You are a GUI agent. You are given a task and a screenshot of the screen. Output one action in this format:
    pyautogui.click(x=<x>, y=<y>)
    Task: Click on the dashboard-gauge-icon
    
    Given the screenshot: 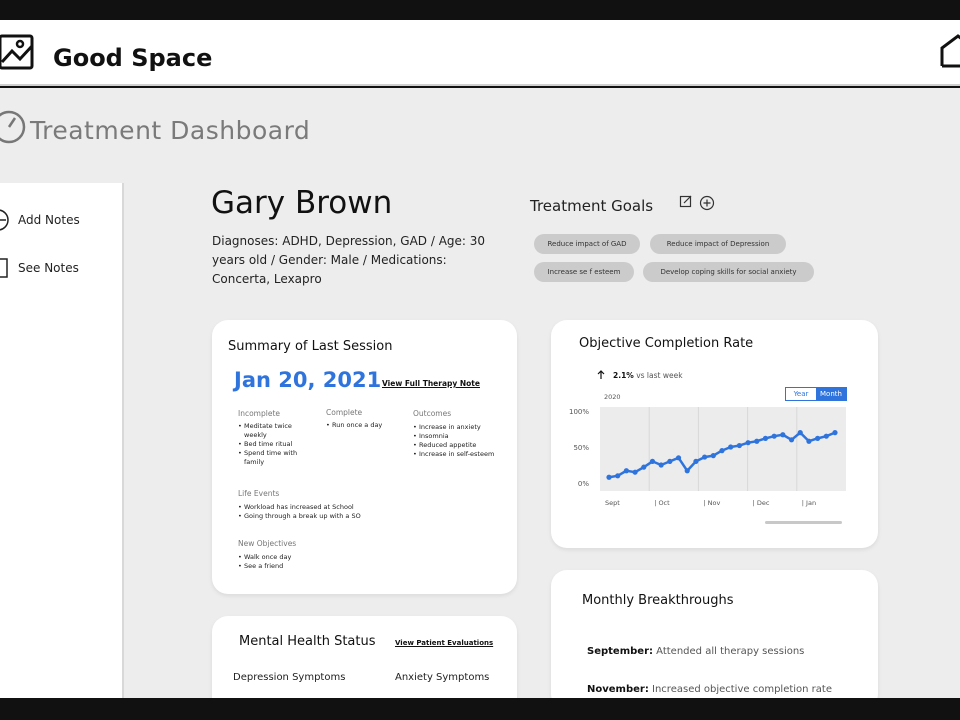 What is the action you would take?
    pyautogui.click(x=13, y=127)
    